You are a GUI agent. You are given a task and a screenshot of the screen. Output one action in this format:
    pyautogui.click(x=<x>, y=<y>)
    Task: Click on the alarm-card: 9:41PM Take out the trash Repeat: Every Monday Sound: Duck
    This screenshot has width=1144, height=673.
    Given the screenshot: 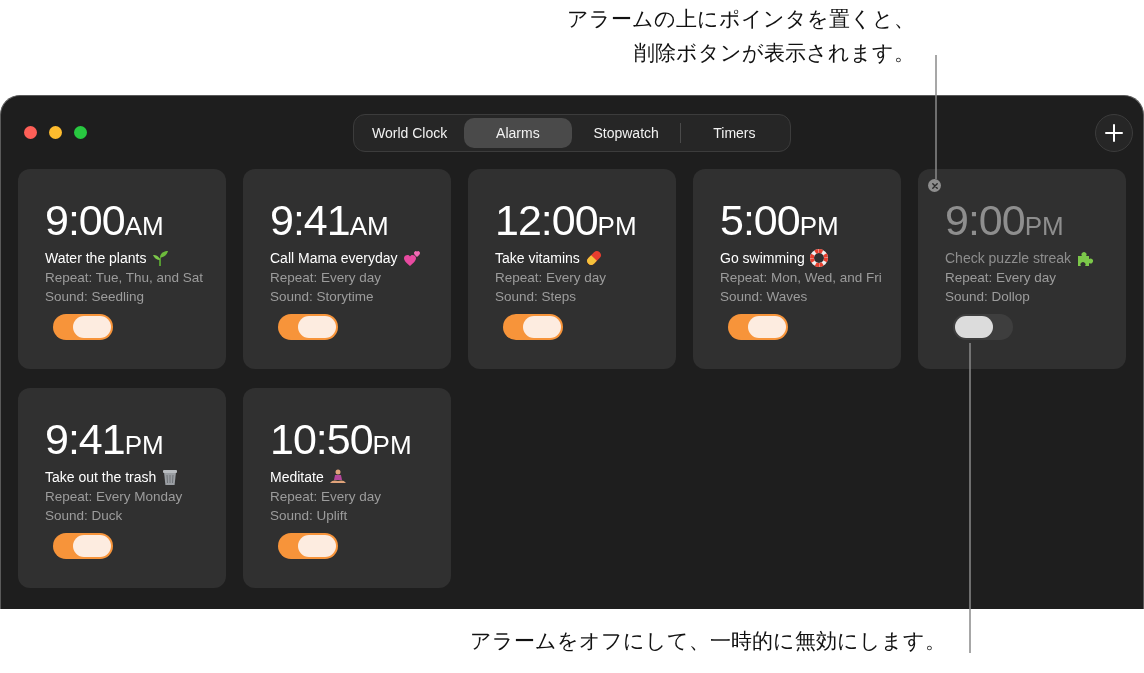 What is the action you would take?
    pyautogui.click(x=122, y=488)
    